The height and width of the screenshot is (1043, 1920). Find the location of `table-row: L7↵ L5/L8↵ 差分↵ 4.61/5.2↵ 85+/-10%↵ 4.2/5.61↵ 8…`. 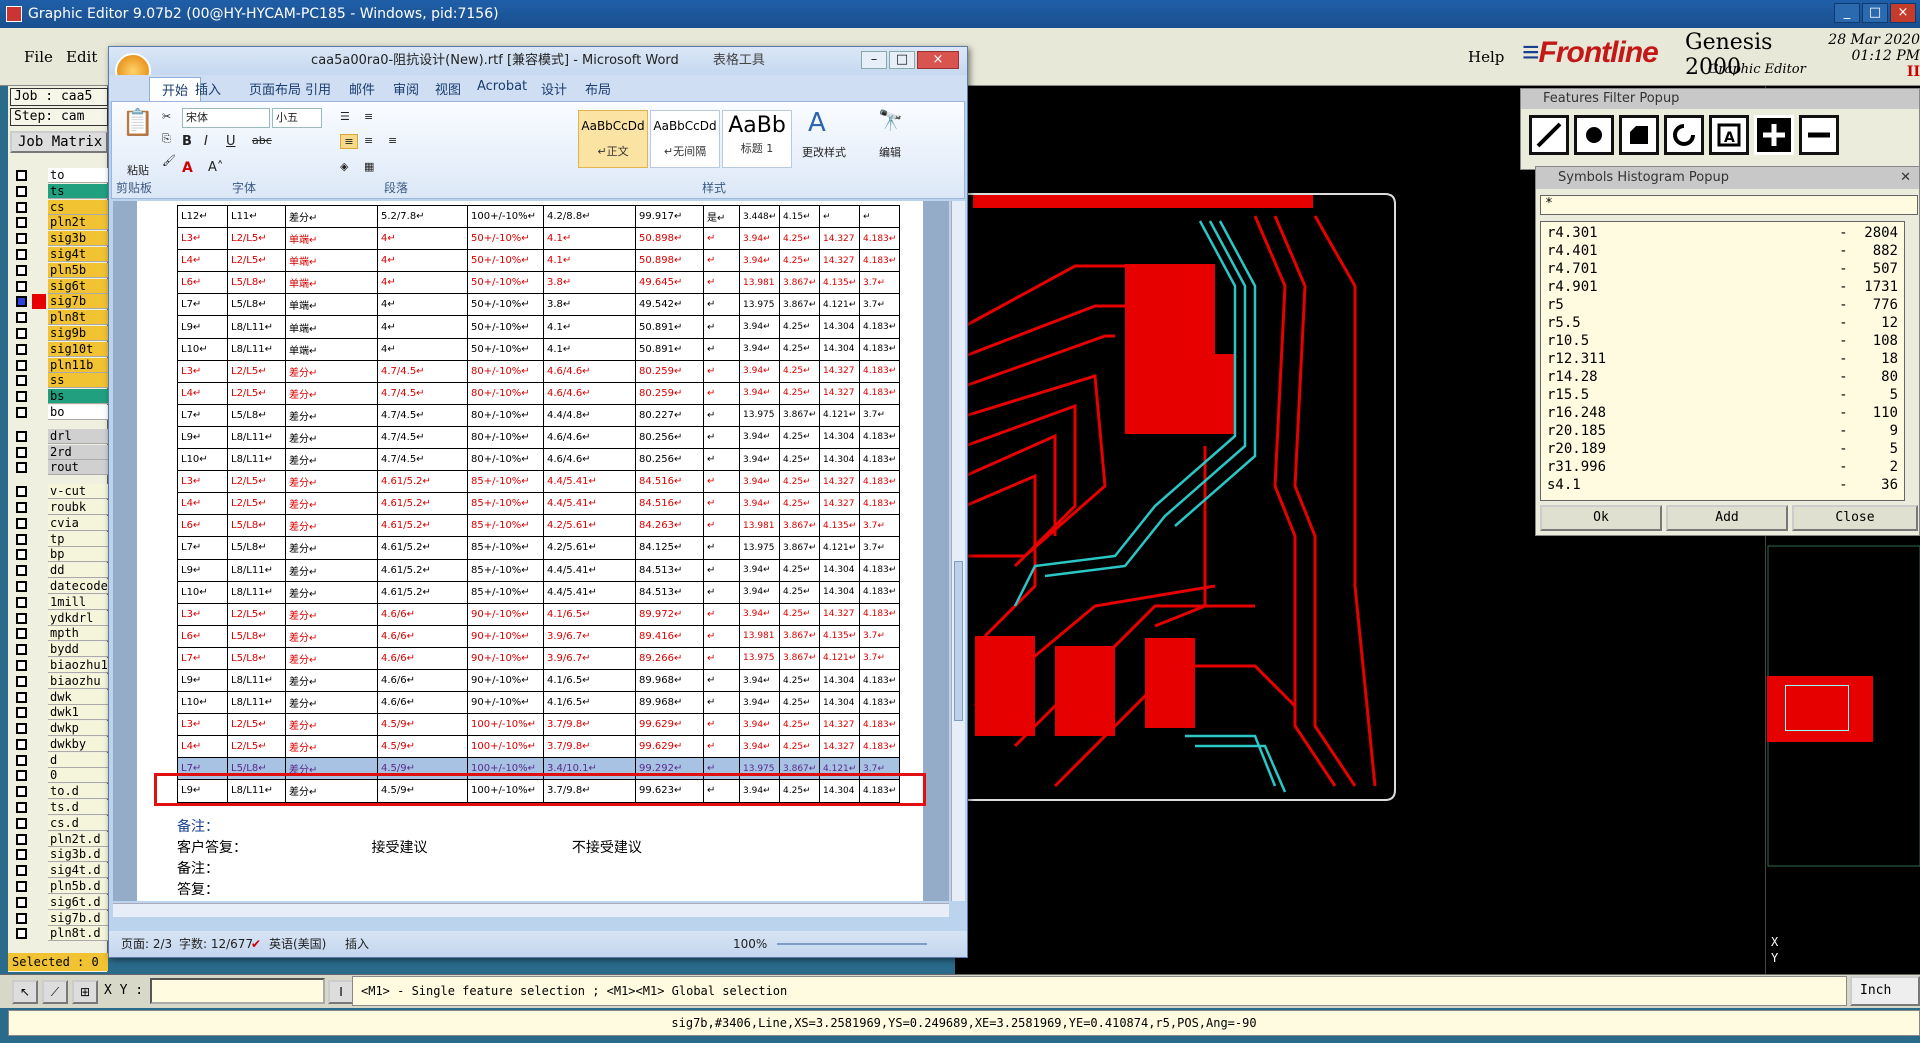

table-row: L7↵ L5/L8↵ 差分↵ 4.61/5.2↵ 85+/-10%↵ 4.2/5.61↵ 8… is located at coordinates (538, 548).